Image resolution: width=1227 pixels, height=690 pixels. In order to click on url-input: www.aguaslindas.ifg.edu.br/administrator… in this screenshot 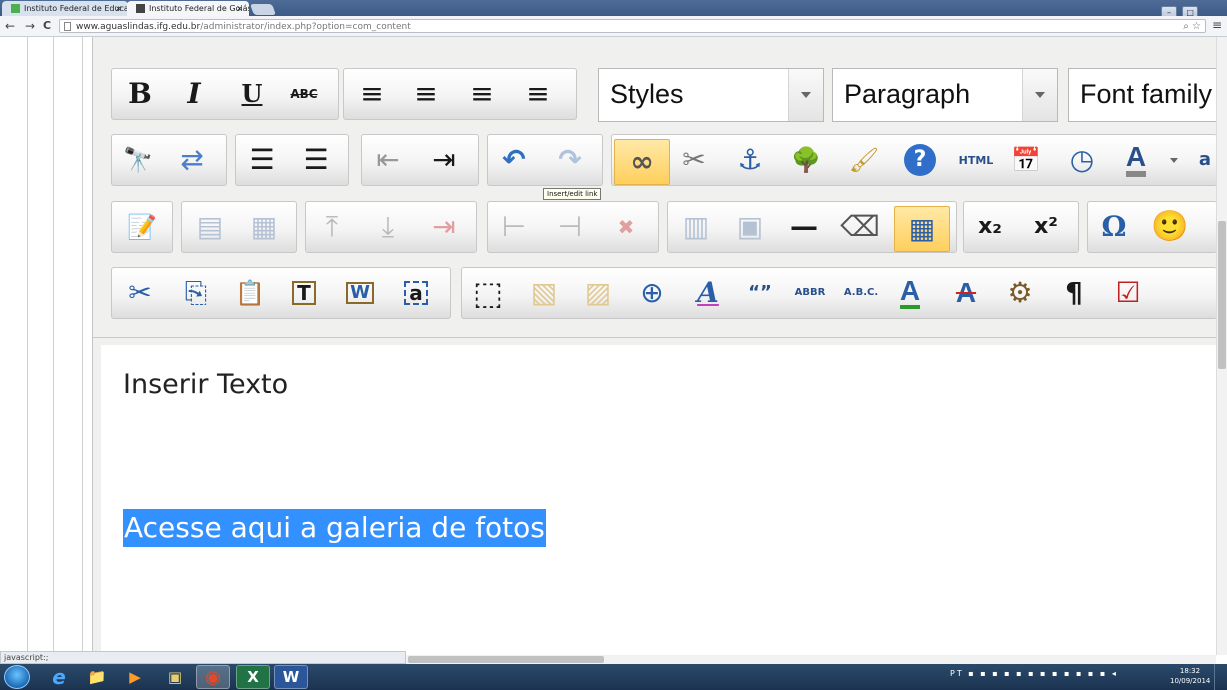, I will do `click(632, 26)`.